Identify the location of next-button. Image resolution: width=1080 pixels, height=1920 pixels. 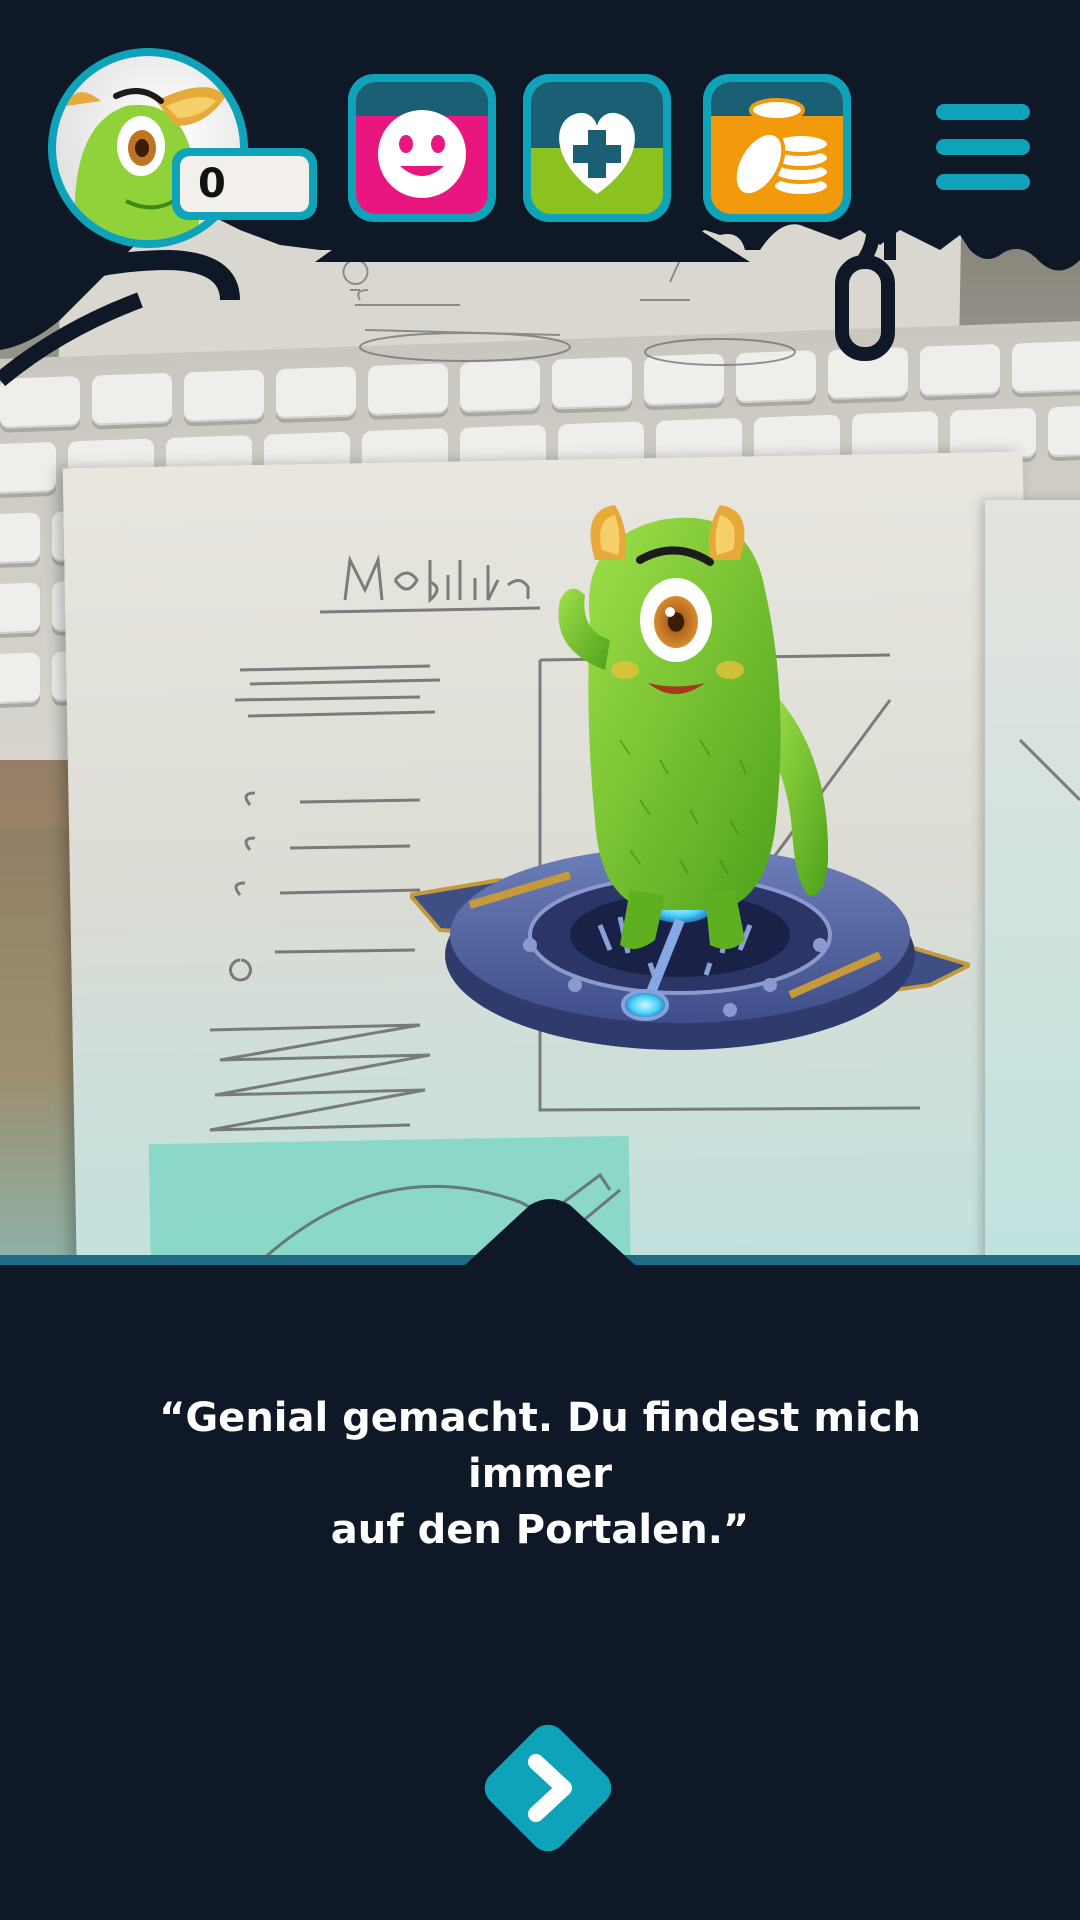
(548, 1788).